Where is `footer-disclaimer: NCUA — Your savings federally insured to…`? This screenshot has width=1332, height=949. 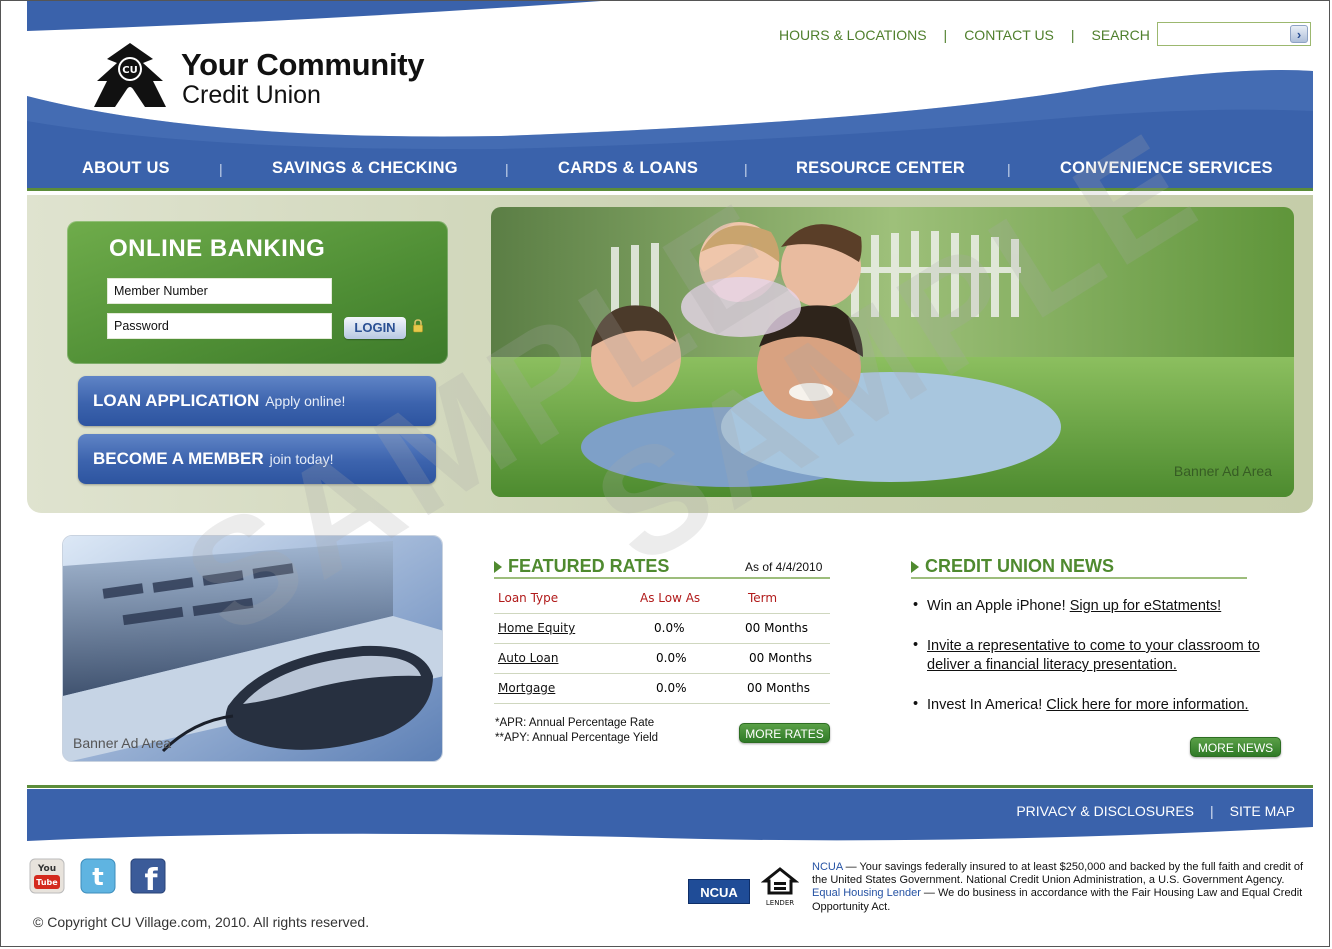
footer-disclaimer: NCUA — Your savings federally insured to… is located at coordinates (1062, 887).